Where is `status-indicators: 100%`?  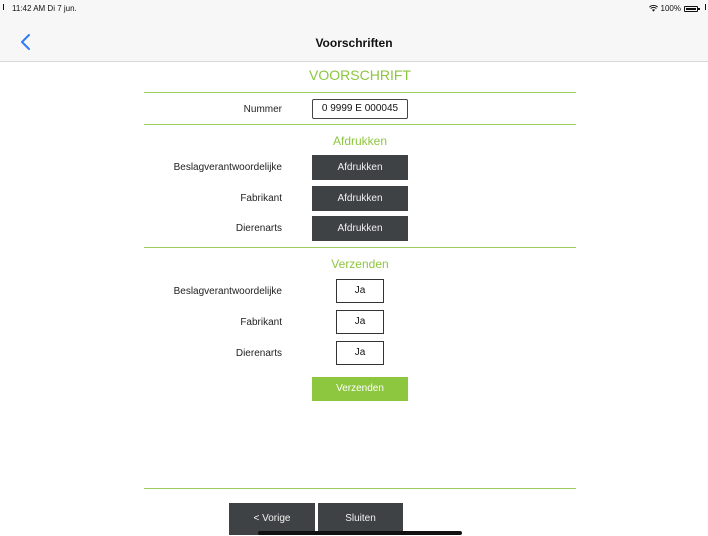
status-indicators: 100% is located at coordinates (674, 8).